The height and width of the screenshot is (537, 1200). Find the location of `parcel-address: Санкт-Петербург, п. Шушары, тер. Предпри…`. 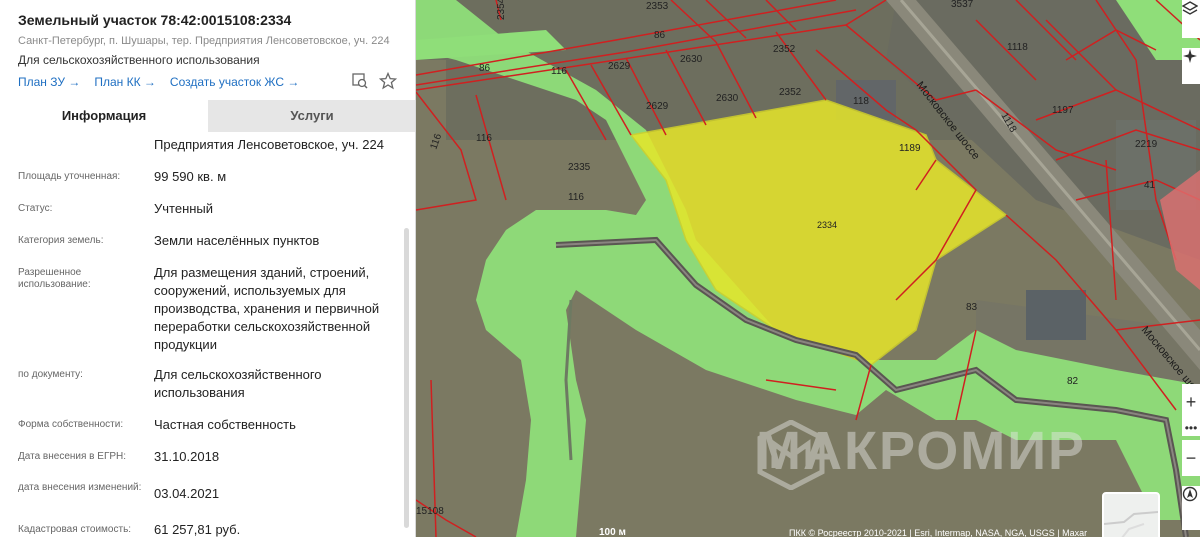

parcel-address: Санкт-Петербург, п. Шушары, тер. Предпри… is located at coordinates (204, 41).